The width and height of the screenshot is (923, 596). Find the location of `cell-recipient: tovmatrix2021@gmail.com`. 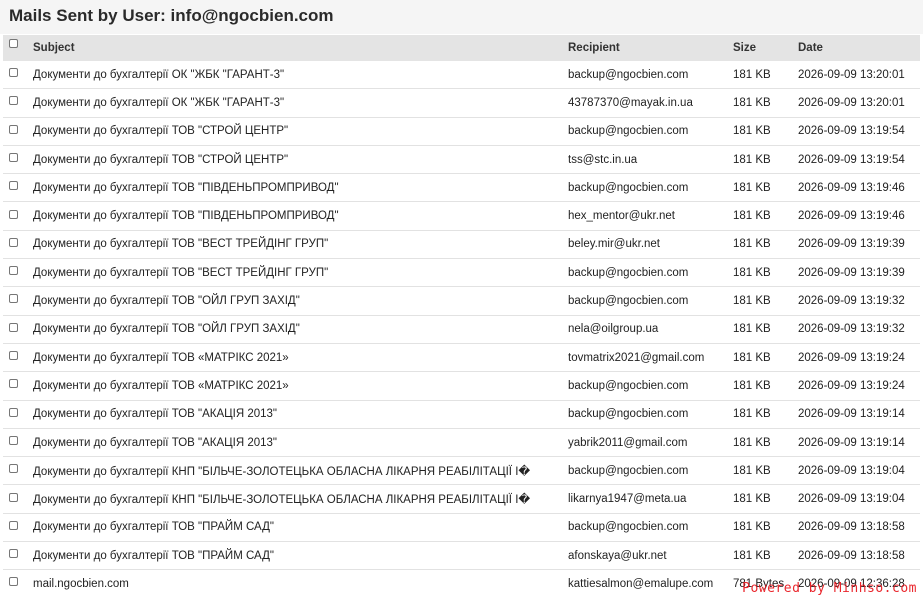

cell-recipient: tovmatrix2021@gmail.com is located at coordinates (650, 358).